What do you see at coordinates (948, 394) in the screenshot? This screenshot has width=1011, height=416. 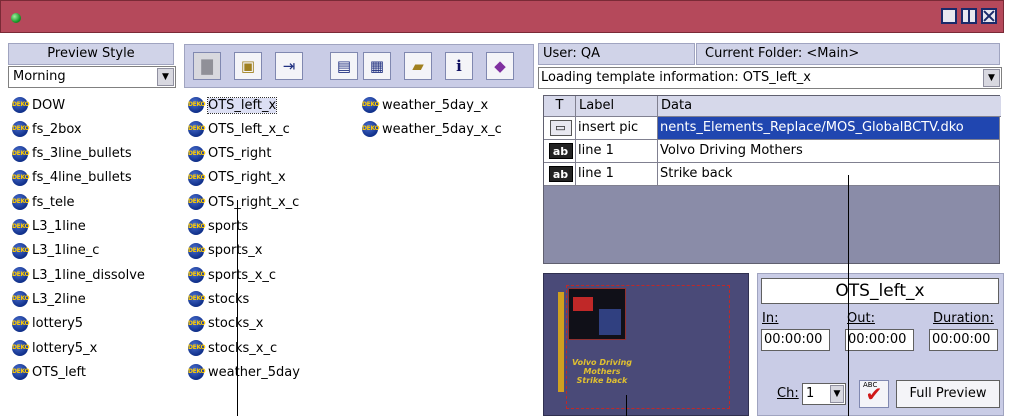 I see `full-preview-button: Full Preview` at bounding box center [948, 394].